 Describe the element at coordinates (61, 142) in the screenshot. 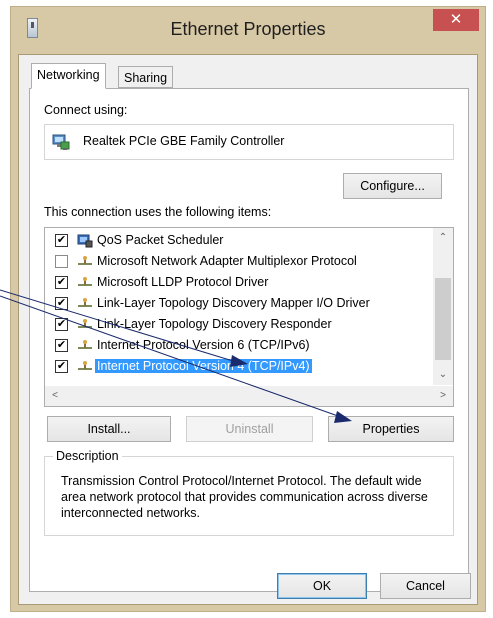

I see `network-adapter-icon` at that location.